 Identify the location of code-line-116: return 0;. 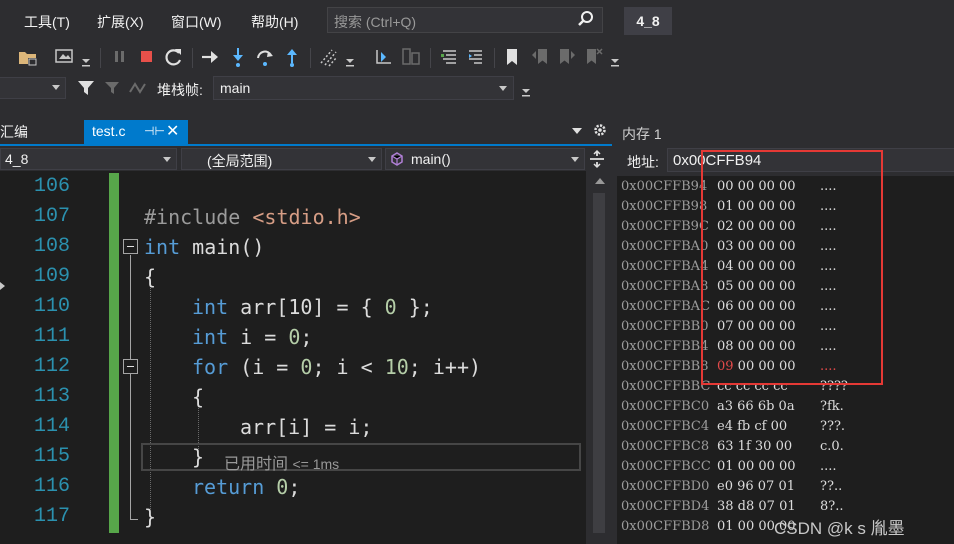
(246, 487).